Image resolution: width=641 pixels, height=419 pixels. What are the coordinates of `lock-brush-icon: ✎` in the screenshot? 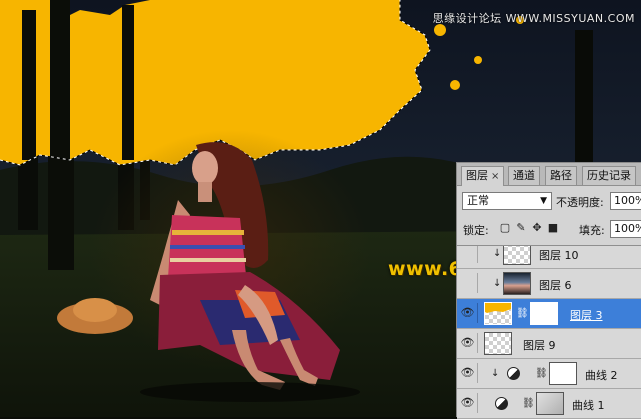 It's located at (521, 228).